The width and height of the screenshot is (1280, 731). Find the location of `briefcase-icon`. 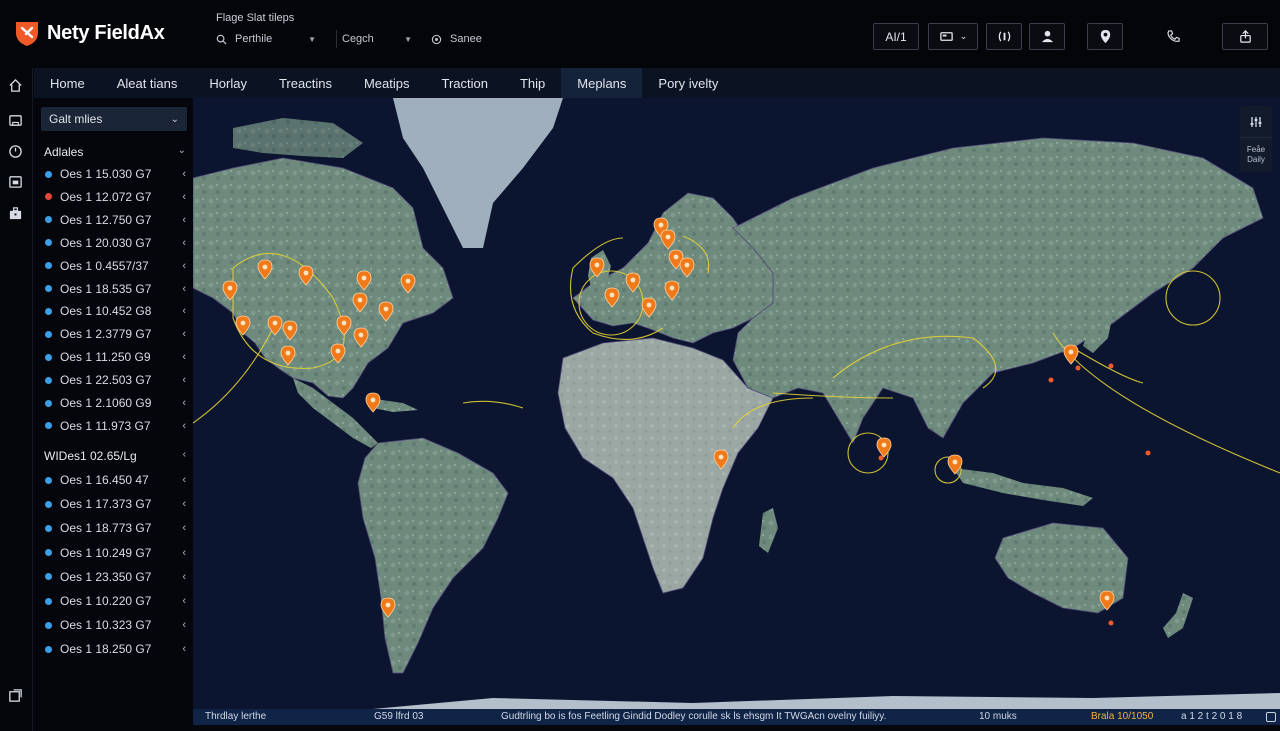

briefcase-icon is located at coordinates (15, 213).